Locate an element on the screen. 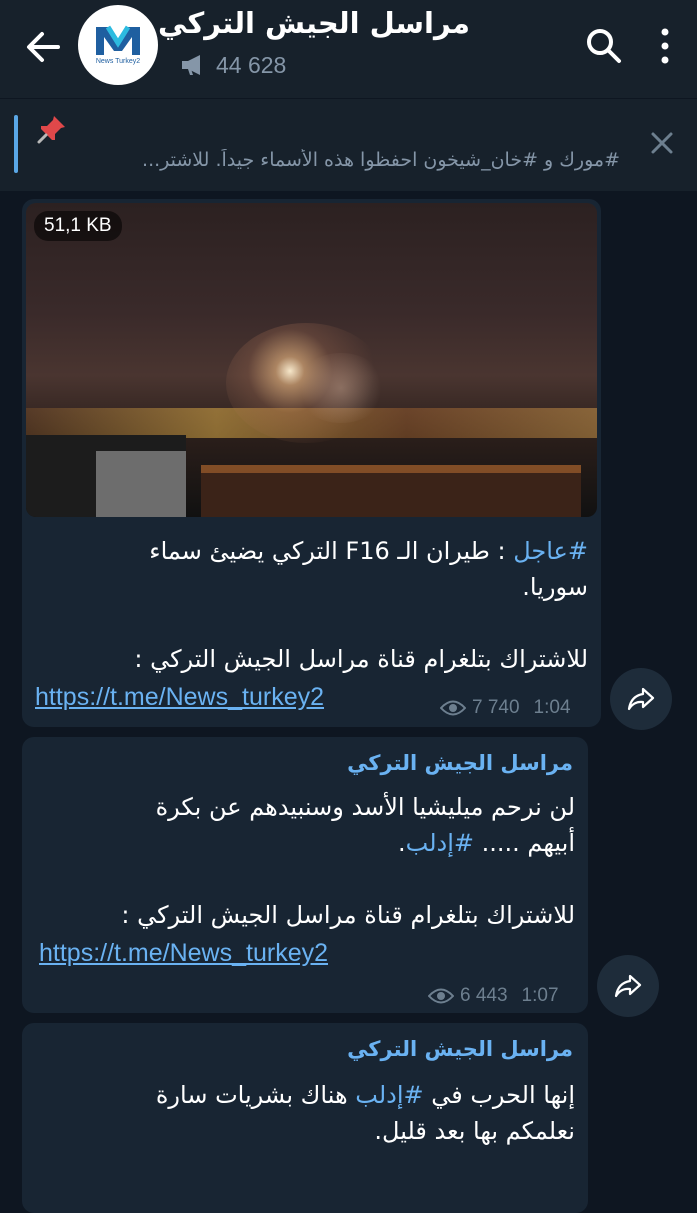 This screenshot has height=1213, width=697. message-line: نعلمكم بها بعد قليل. is located at coordinates (474, 1131).